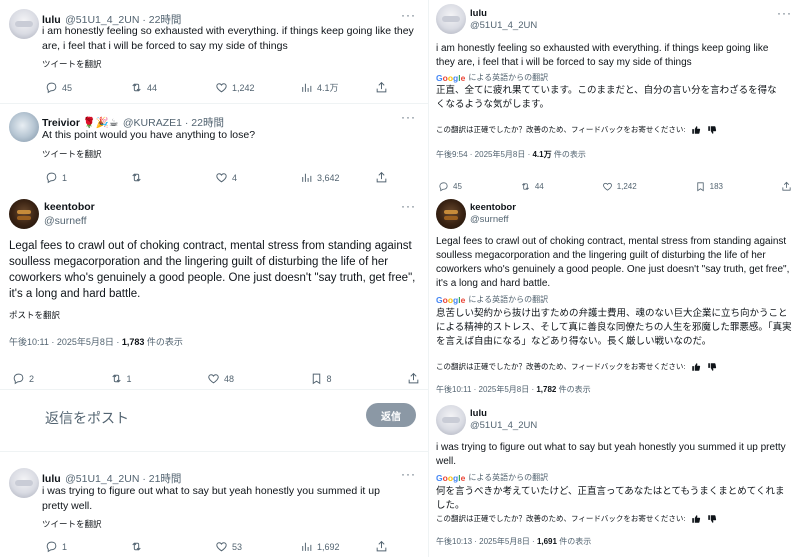 The image size is (800, 557). I want to click on tweet-actions: 1 4 3,642, so click(230, 177).